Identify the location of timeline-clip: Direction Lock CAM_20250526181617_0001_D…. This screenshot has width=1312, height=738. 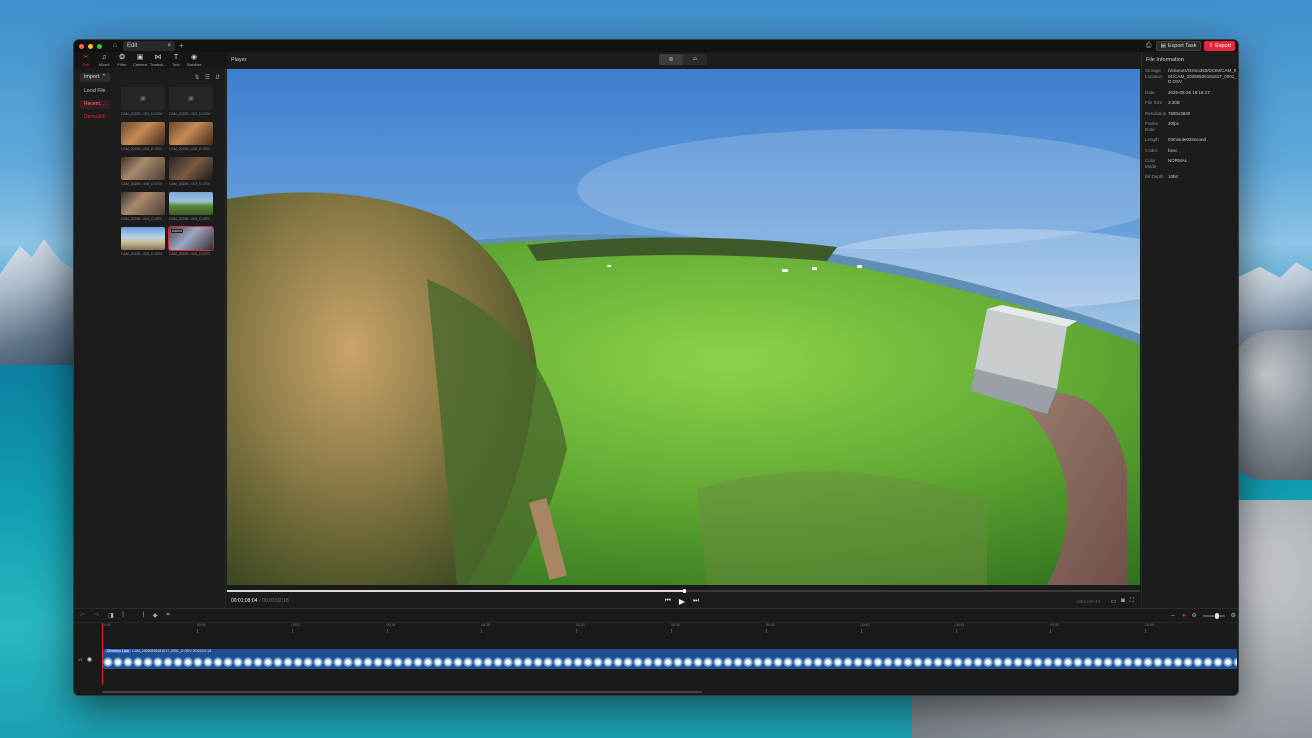
(670, 659).